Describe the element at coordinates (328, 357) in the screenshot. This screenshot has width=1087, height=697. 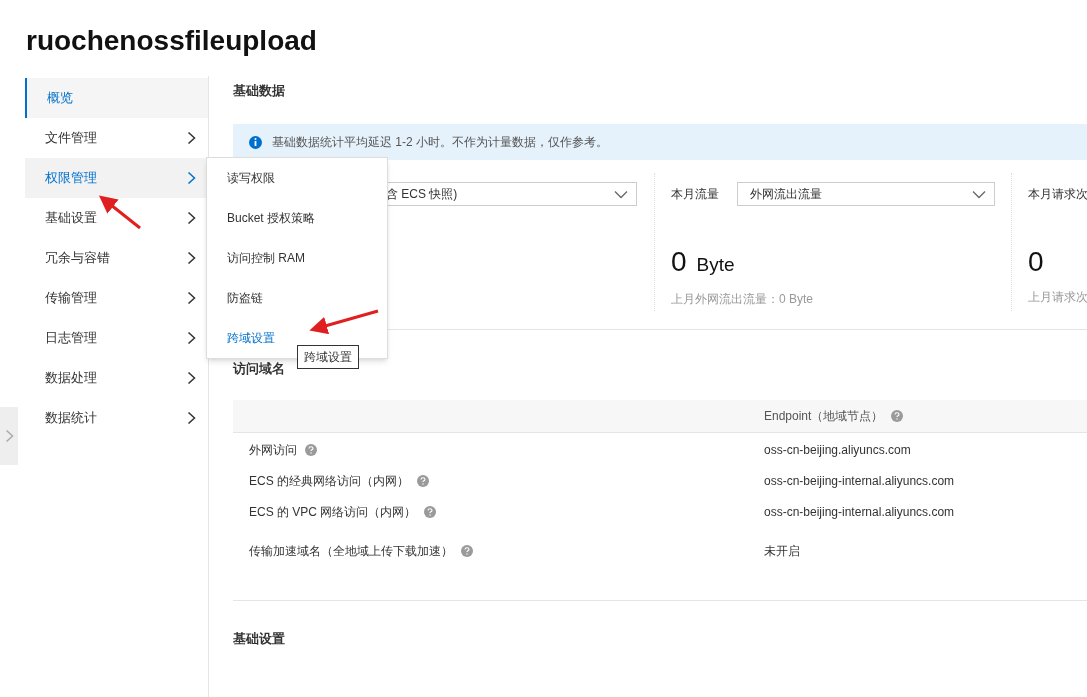
I see `tooltip: 跨域设置` at that location.